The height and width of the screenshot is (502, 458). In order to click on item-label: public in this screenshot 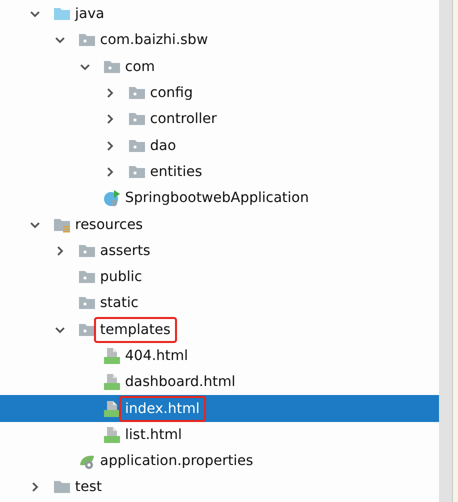, I will do `click(121, 277)`.